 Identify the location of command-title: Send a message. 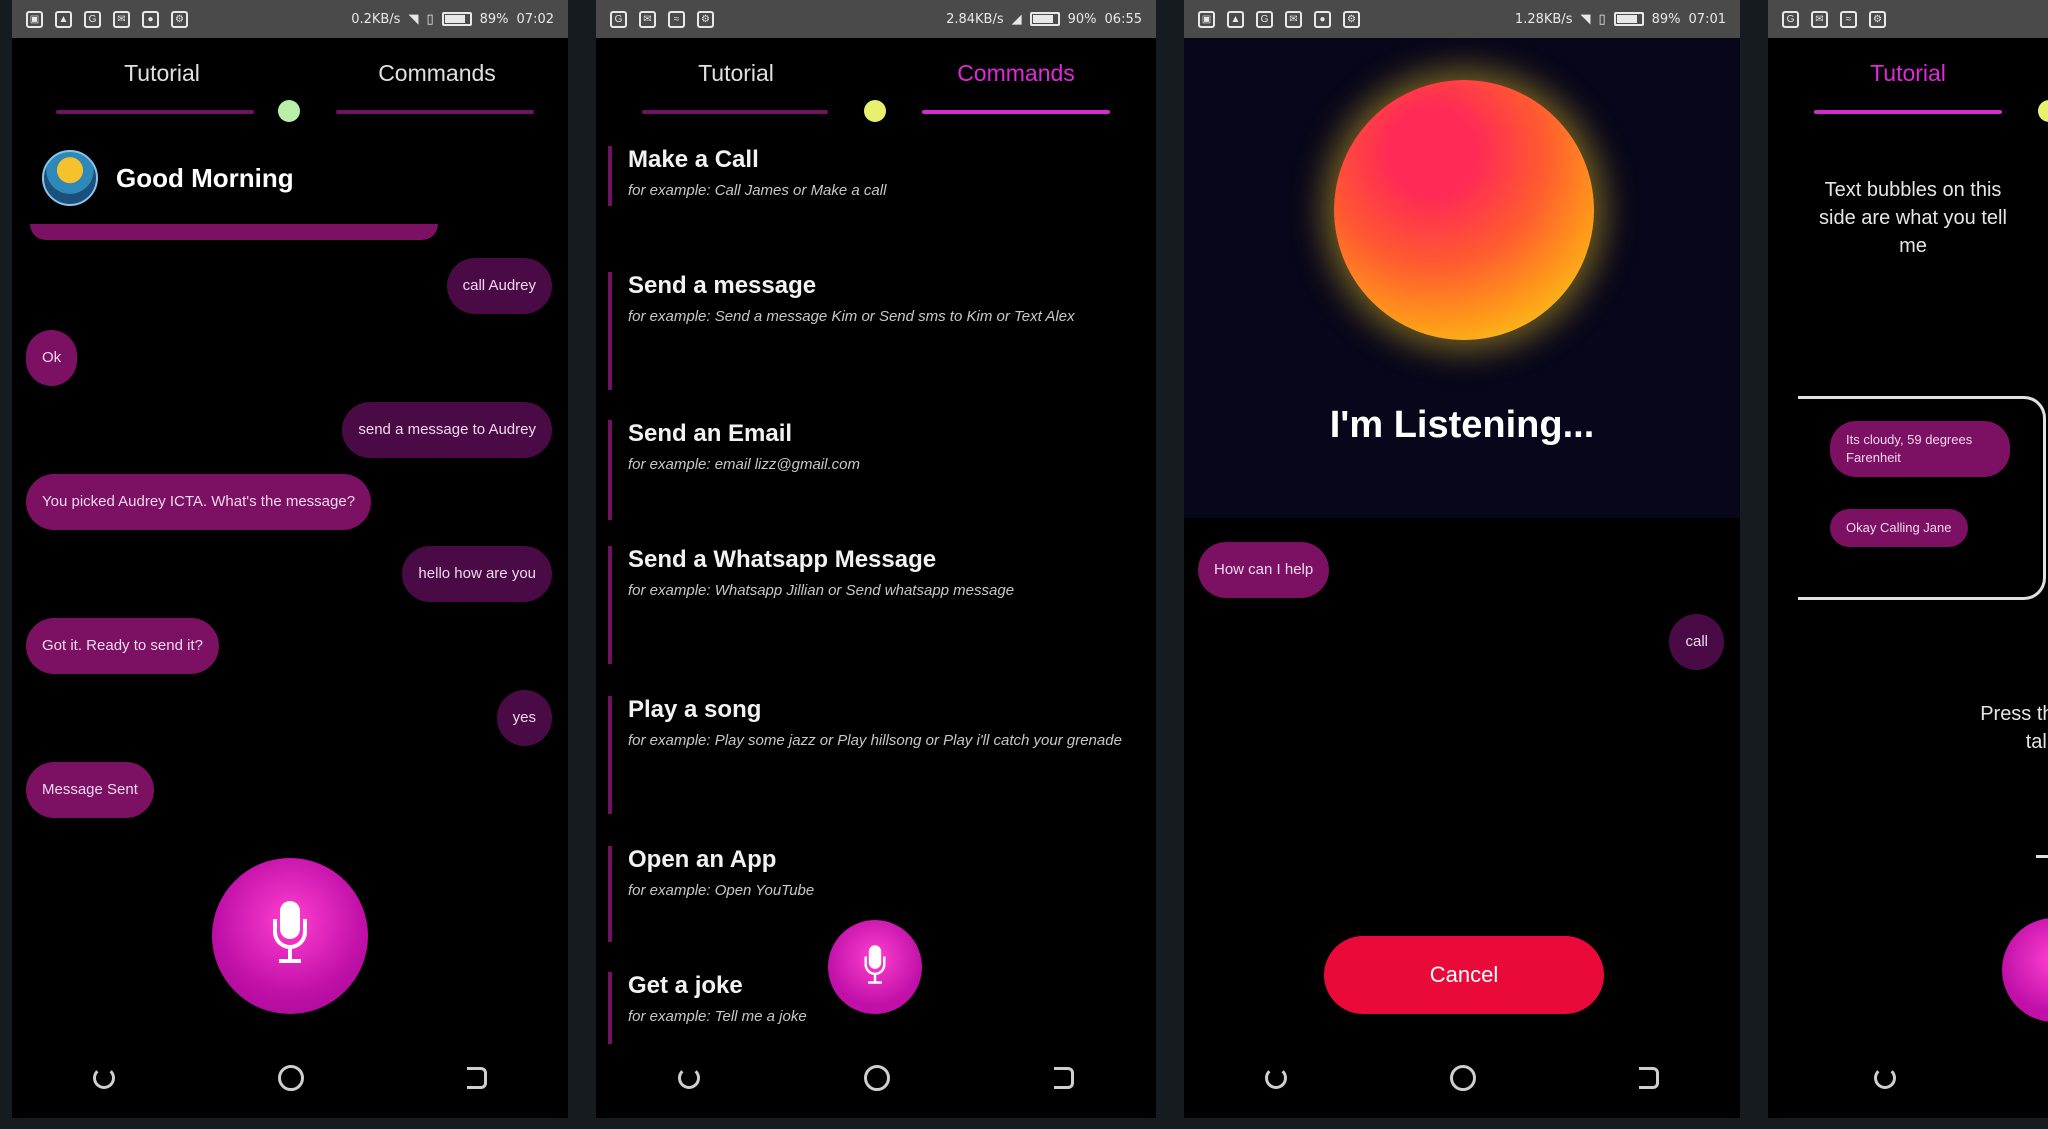
(722, 285).